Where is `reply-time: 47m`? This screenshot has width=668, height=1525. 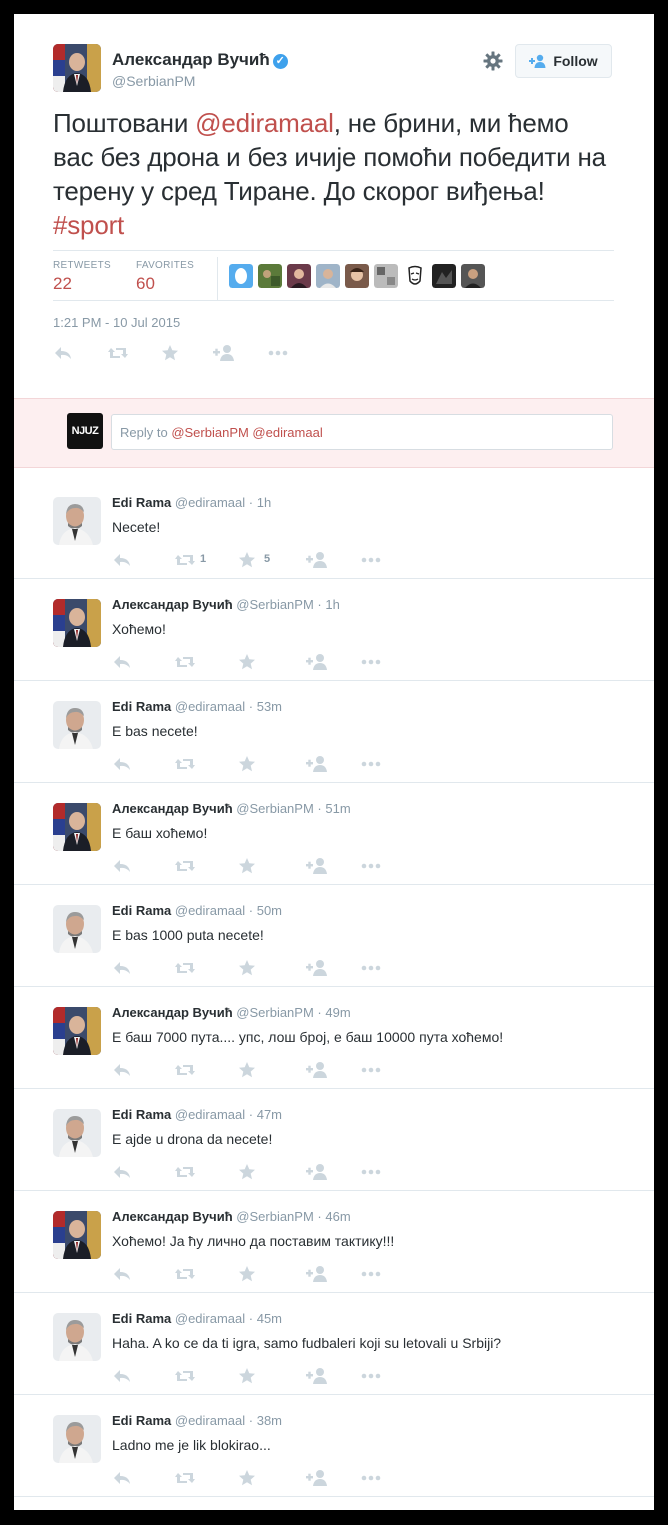 reply-time: 47m is located at coordinates (269, 1114).